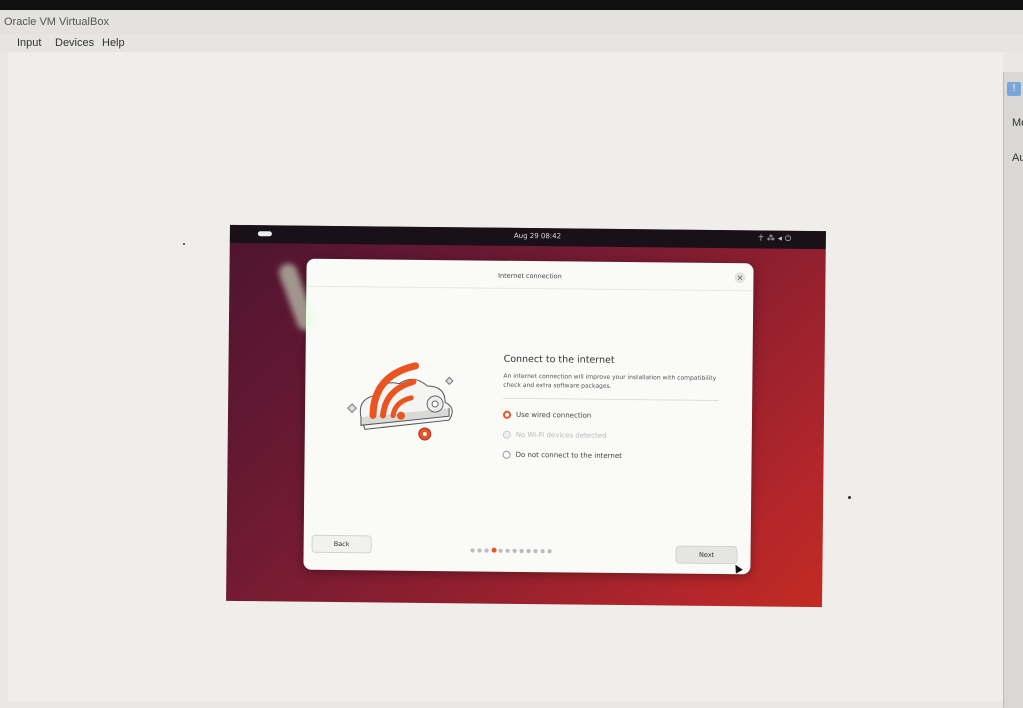  I want to click on page-heading: Connect to the internet, so click(559, 359).